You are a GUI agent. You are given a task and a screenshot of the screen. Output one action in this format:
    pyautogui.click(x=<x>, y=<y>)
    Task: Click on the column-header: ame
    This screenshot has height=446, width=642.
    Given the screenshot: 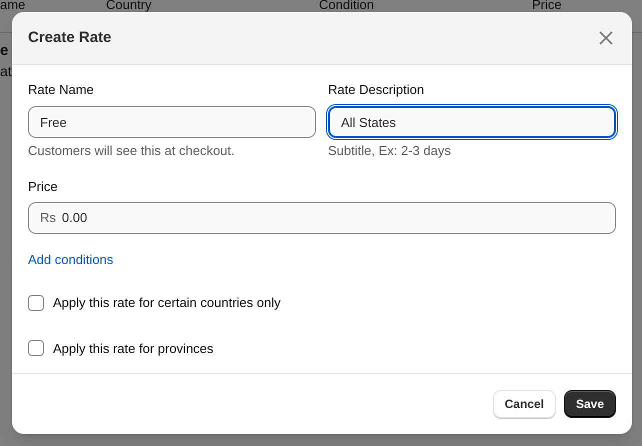 What is the action you would take?
    pyautogui.click(x=13, y=5)
    